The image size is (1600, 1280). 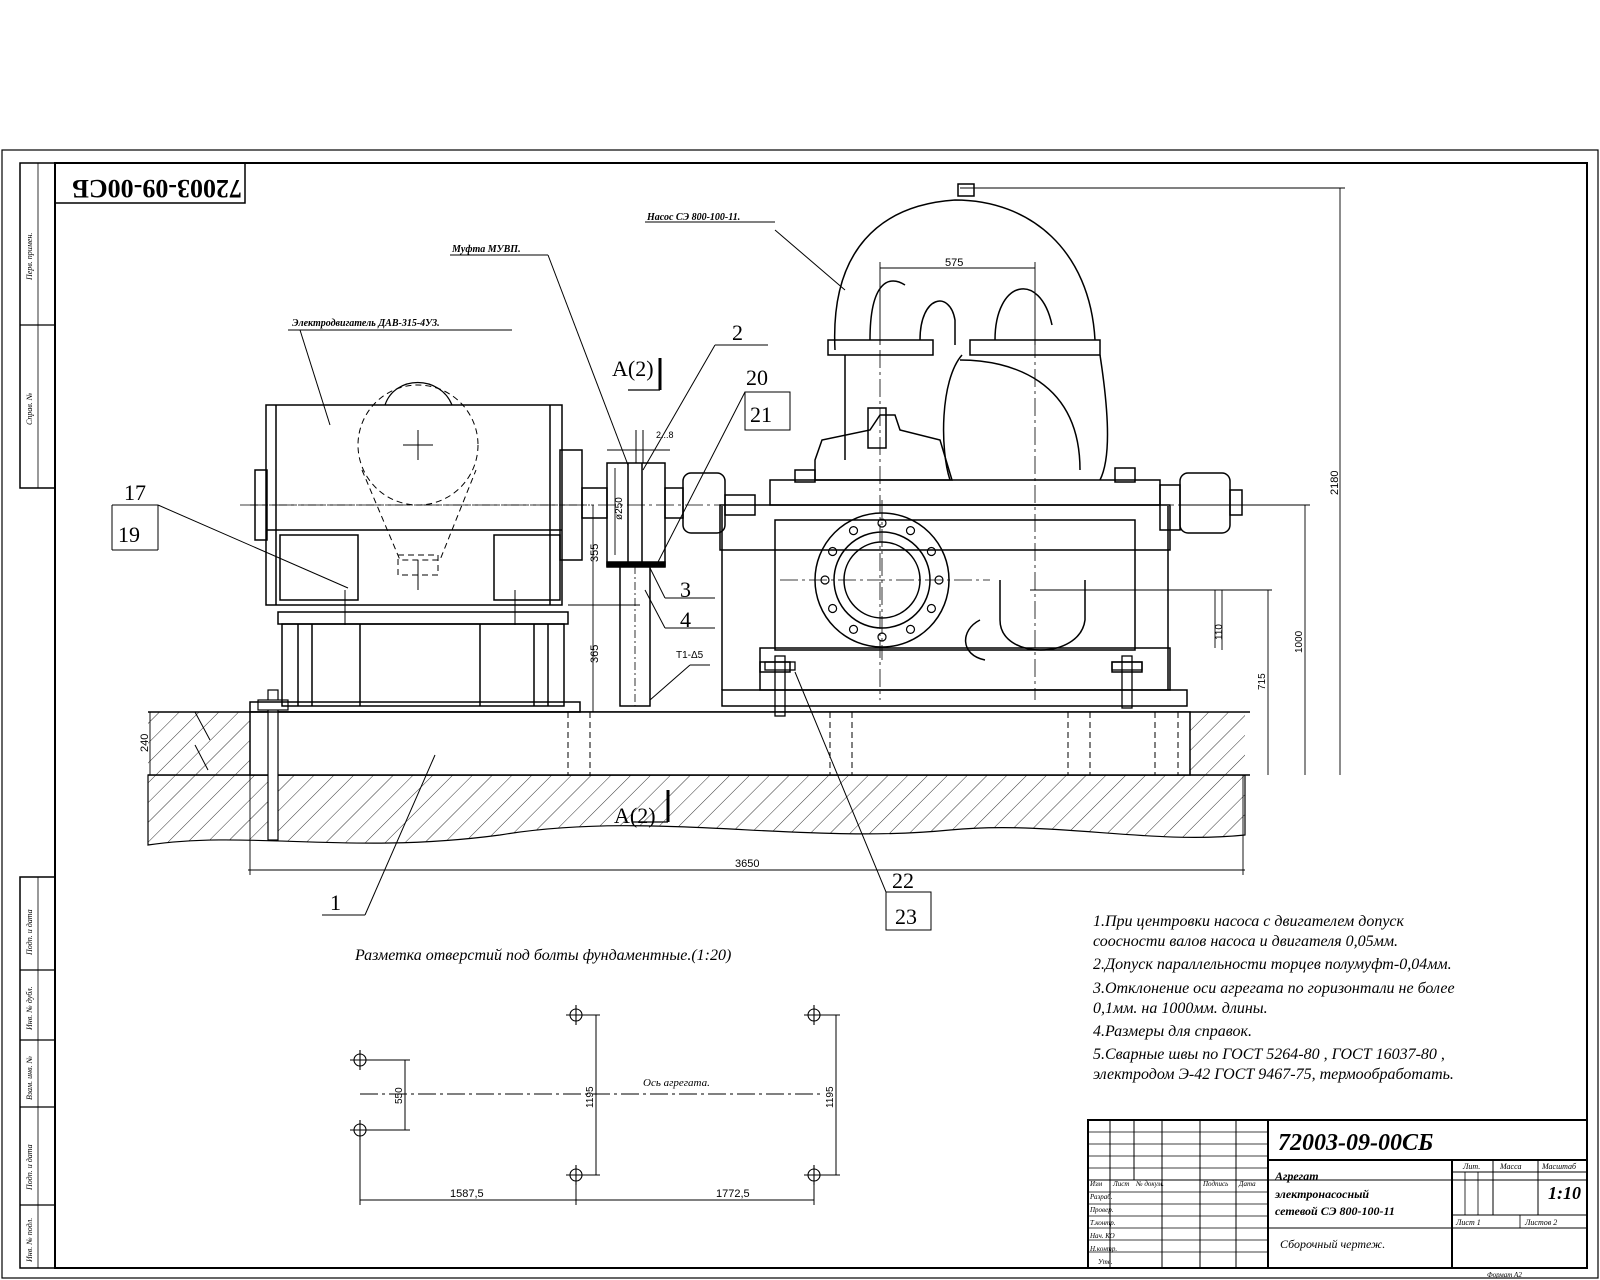 I want to click on col-scale: Масштаб, so click(x=1559, y=1166).